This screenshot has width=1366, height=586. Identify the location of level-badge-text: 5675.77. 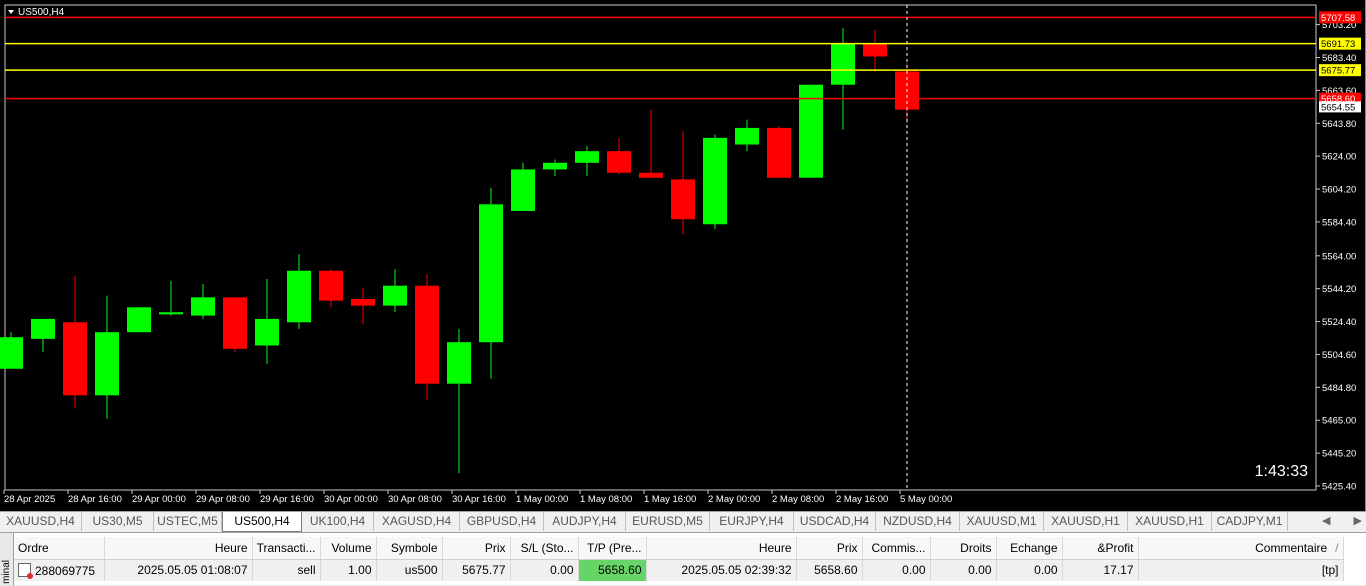
(1338, 71).